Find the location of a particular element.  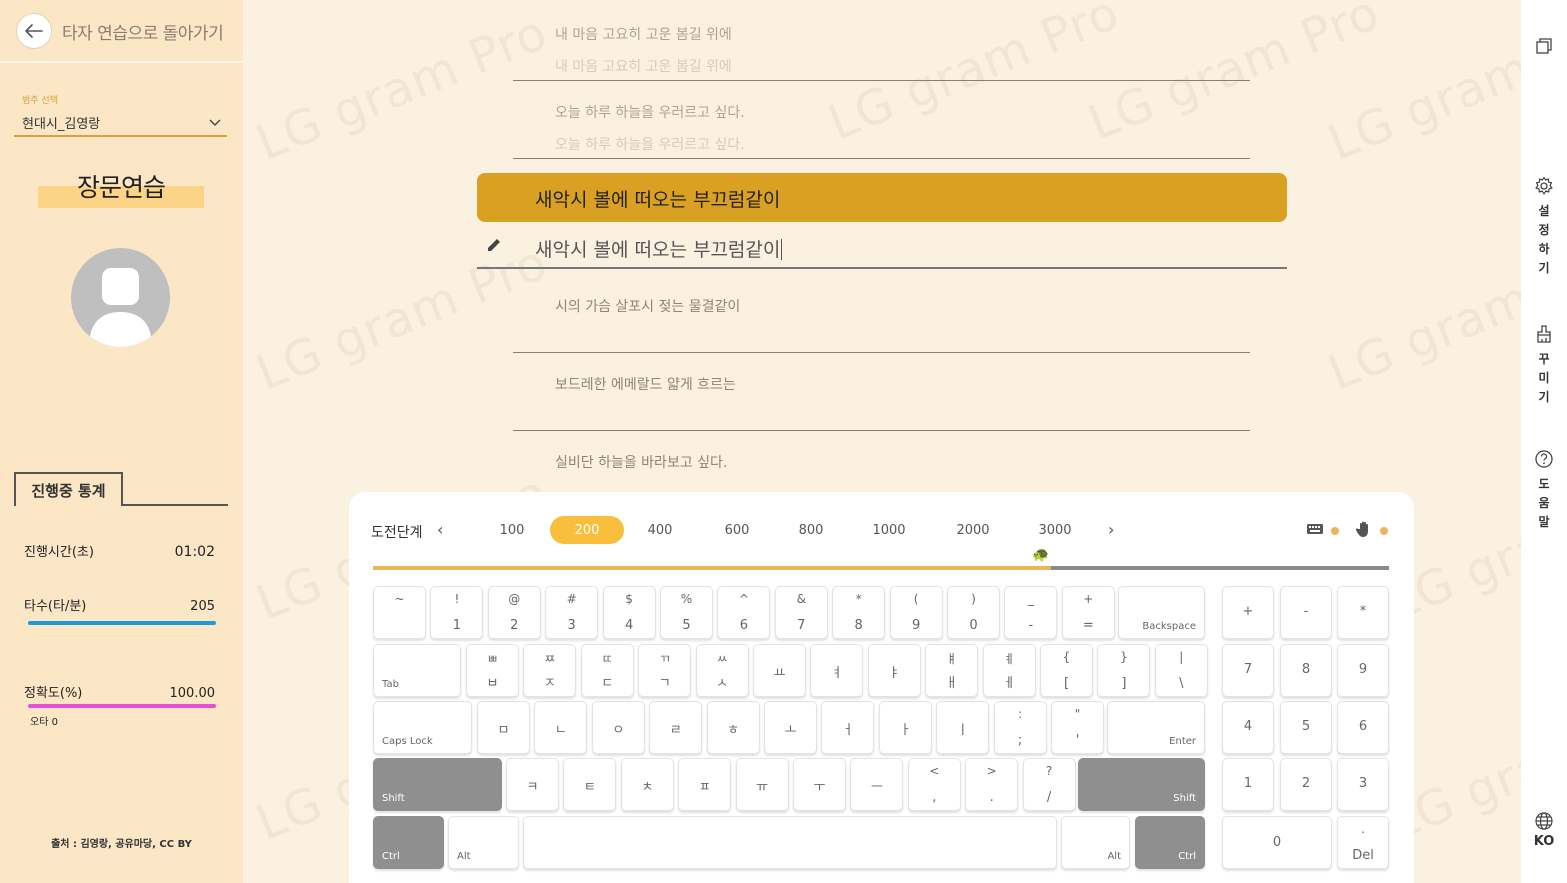

key-row1: @2 is located at coordinates (514, 612).